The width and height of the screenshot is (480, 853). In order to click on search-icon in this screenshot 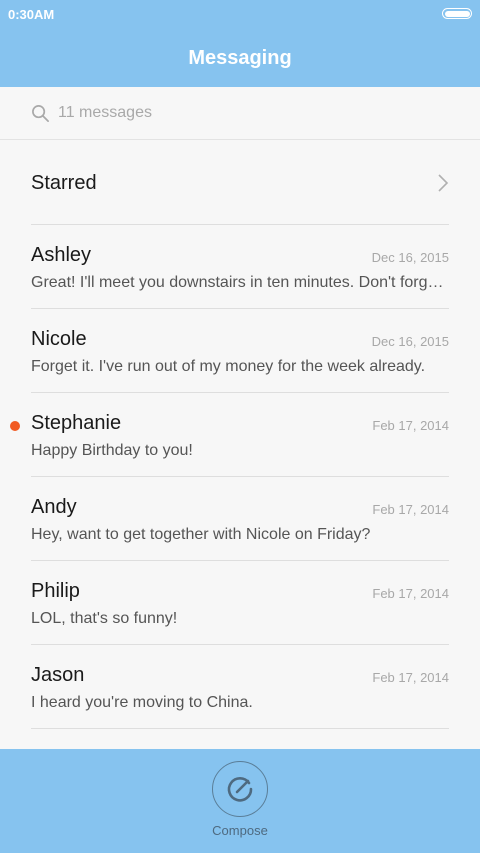, I will do `click(40, 113)`.